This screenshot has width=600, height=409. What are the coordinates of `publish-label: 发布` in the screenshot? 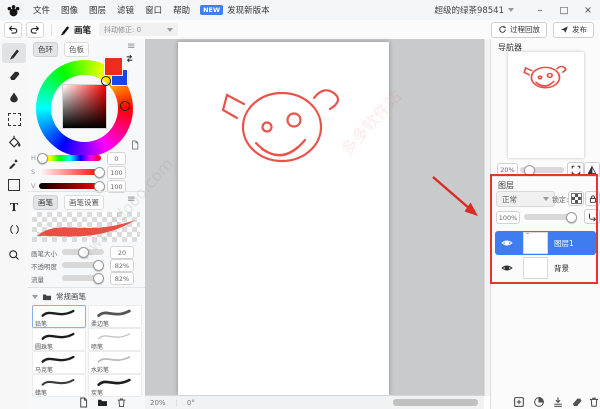 It's located at (579, 29).